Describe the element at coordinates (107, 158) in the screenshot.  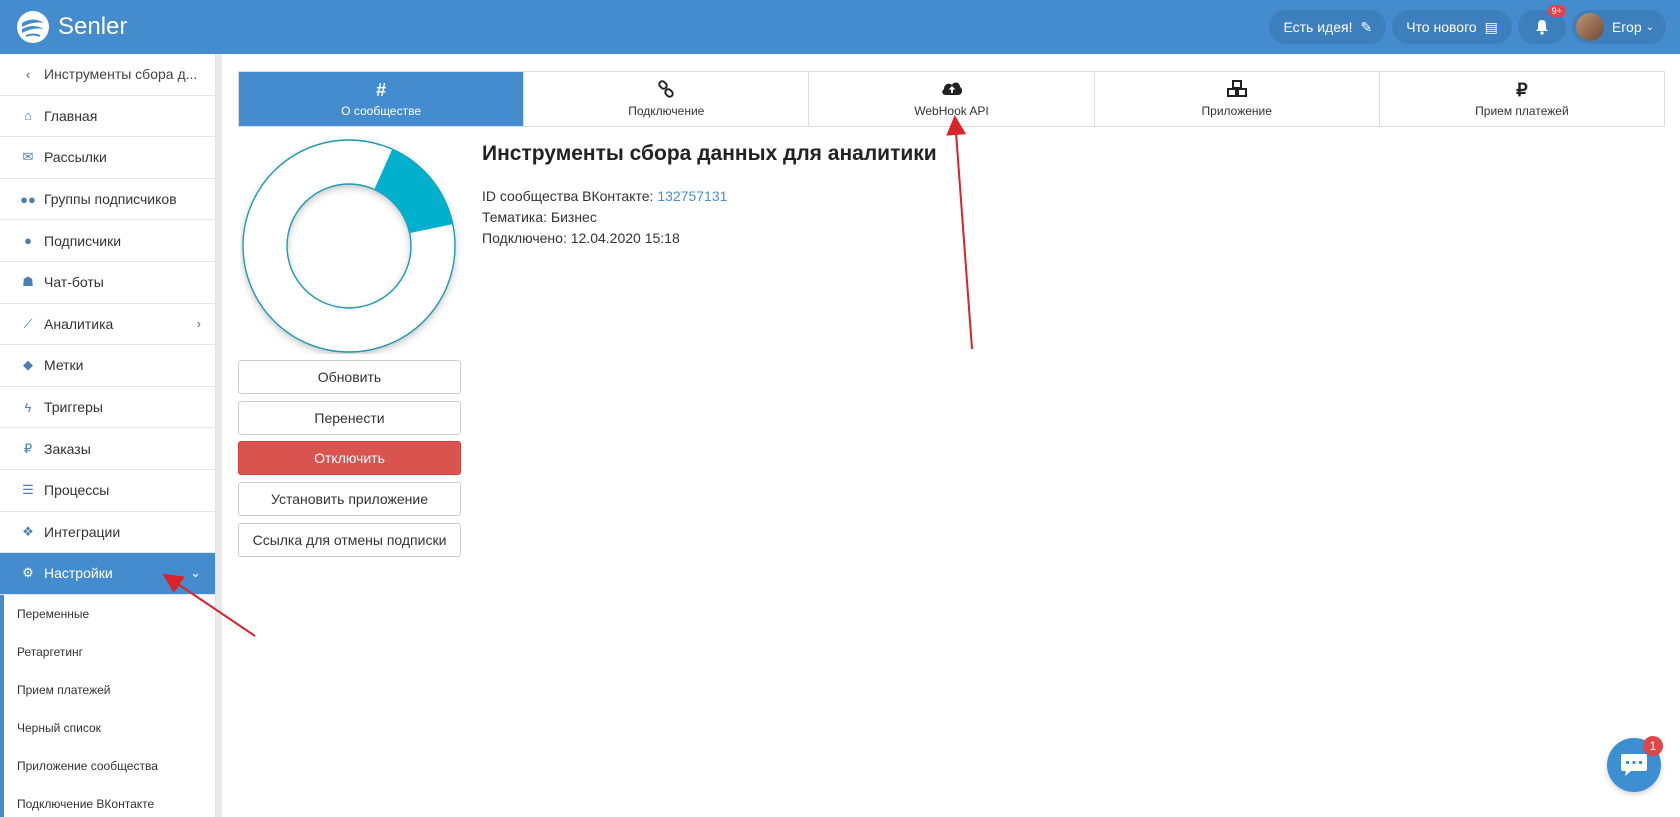
I see `sidebar-item-mailings: ✉ Рассылки` at that location.